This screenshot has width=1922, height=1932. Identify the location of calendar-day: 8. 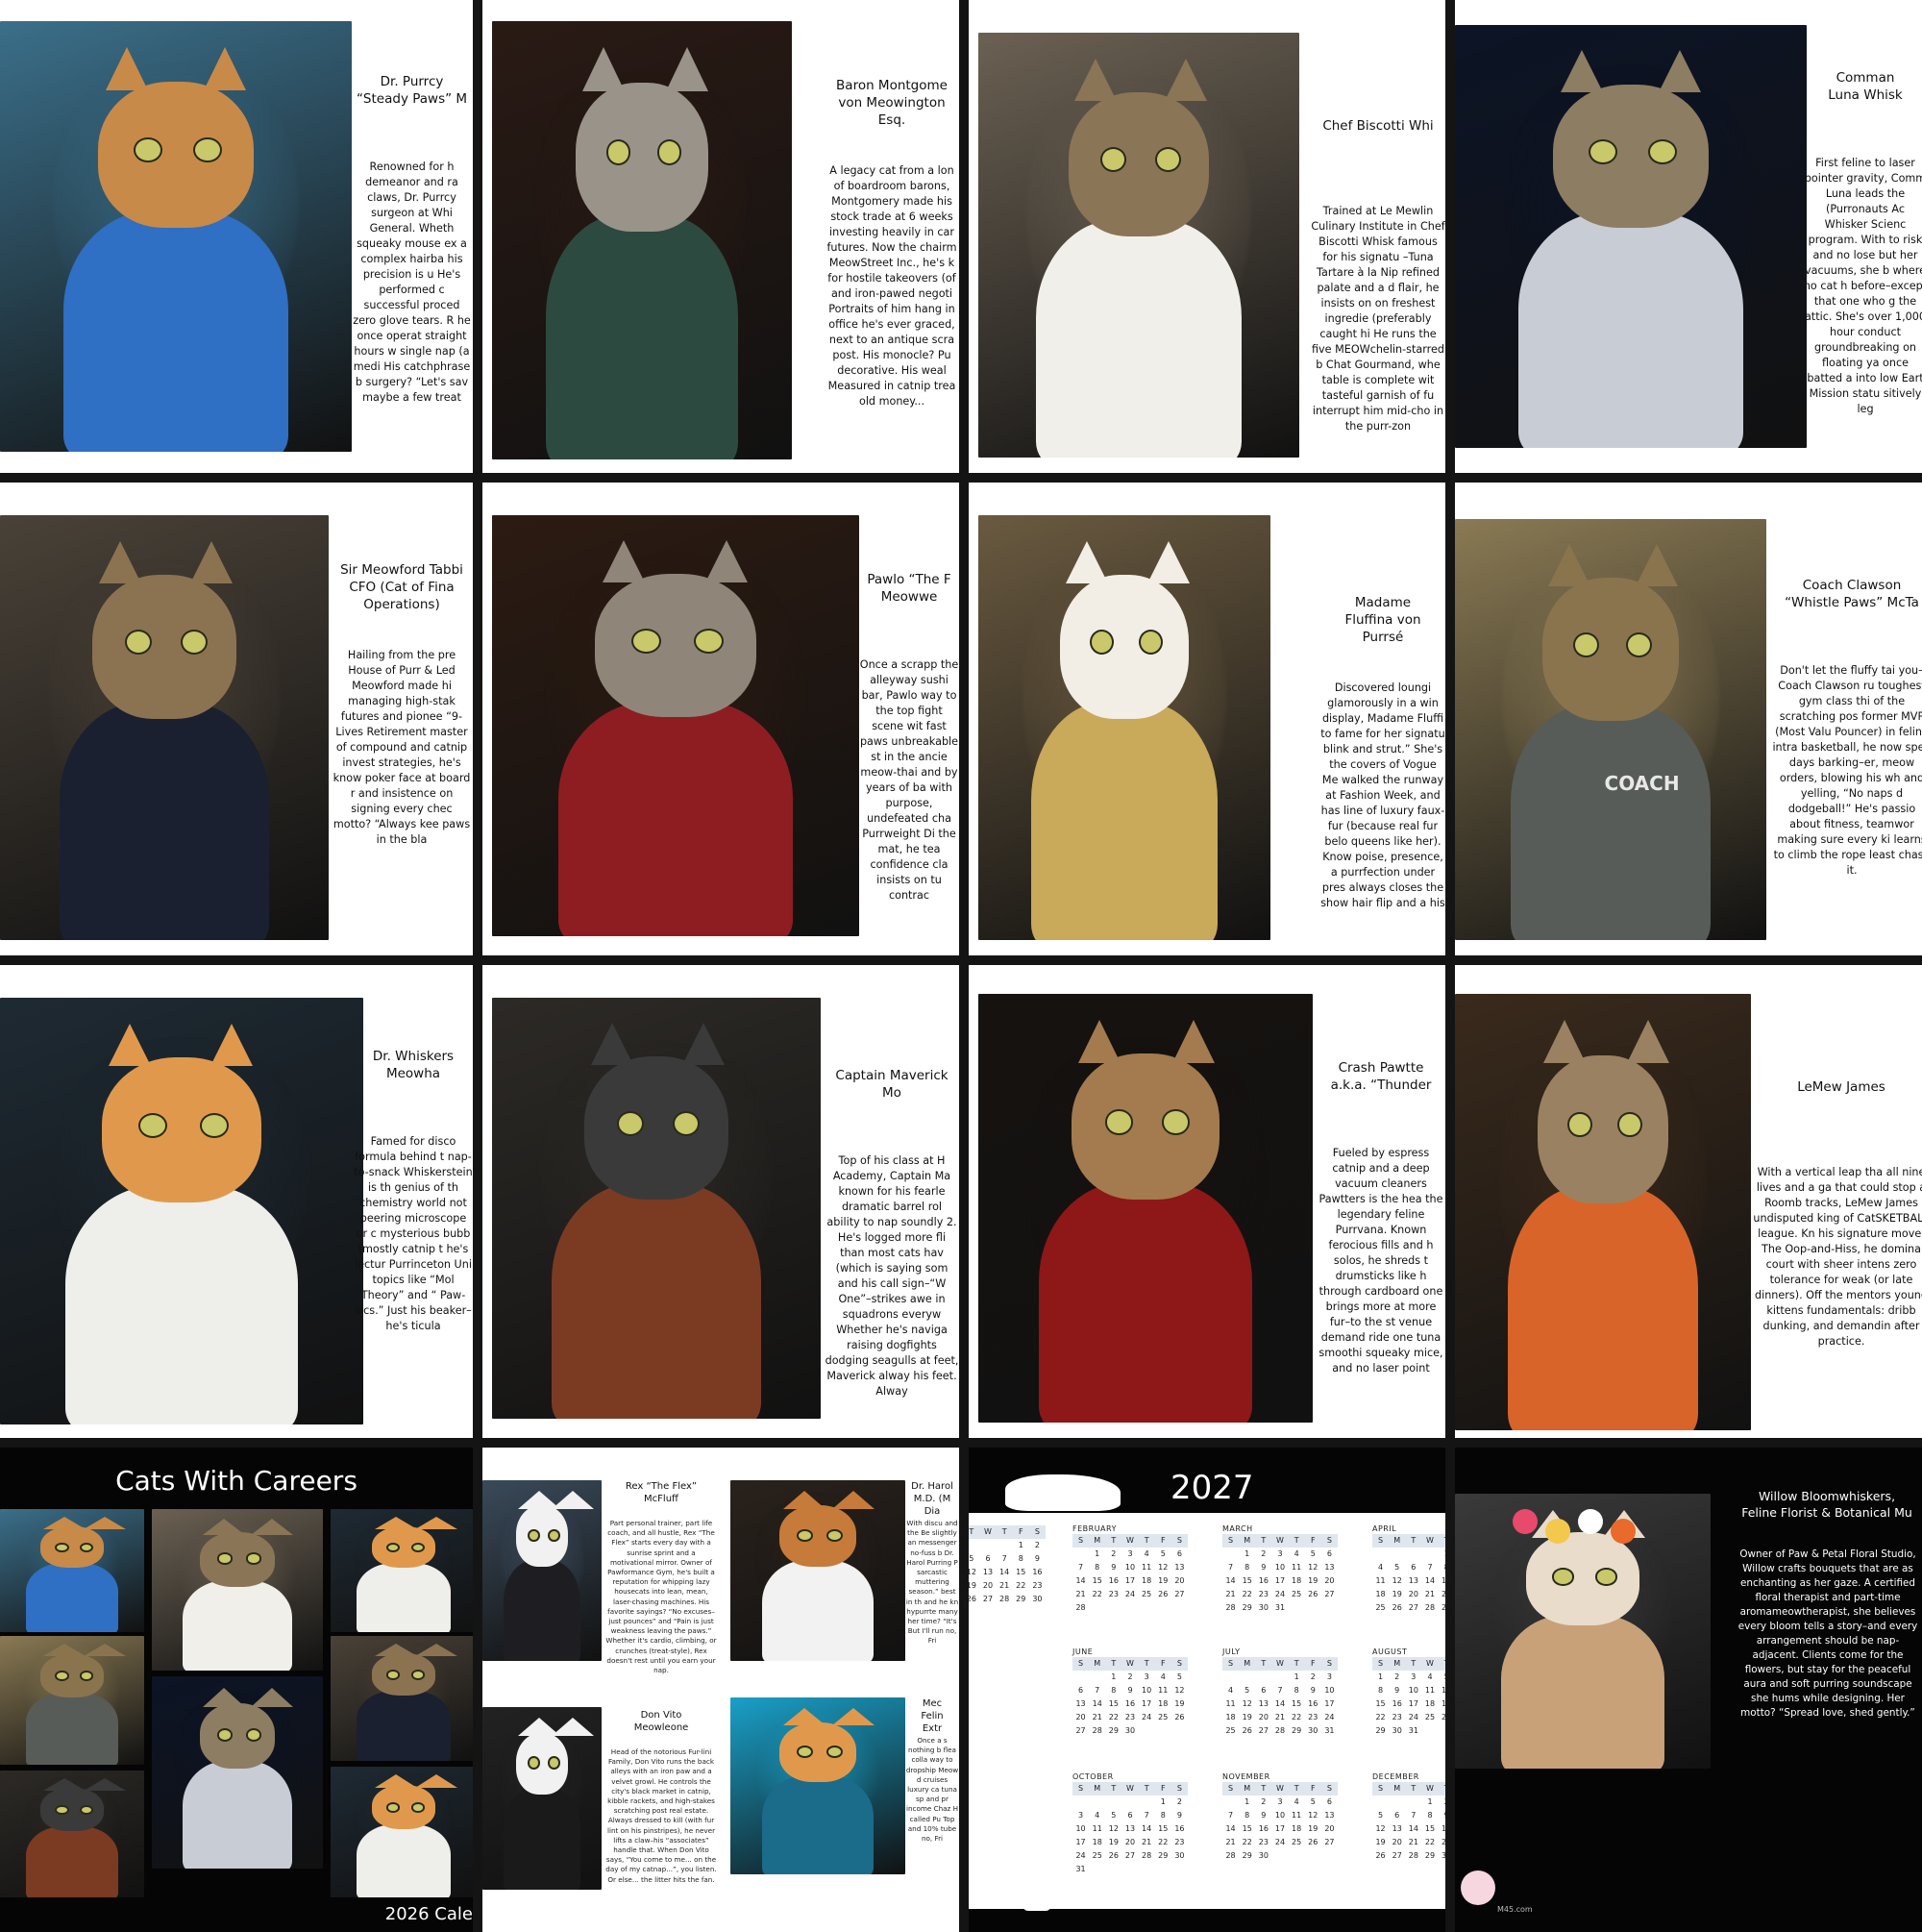
(1097, 1568).